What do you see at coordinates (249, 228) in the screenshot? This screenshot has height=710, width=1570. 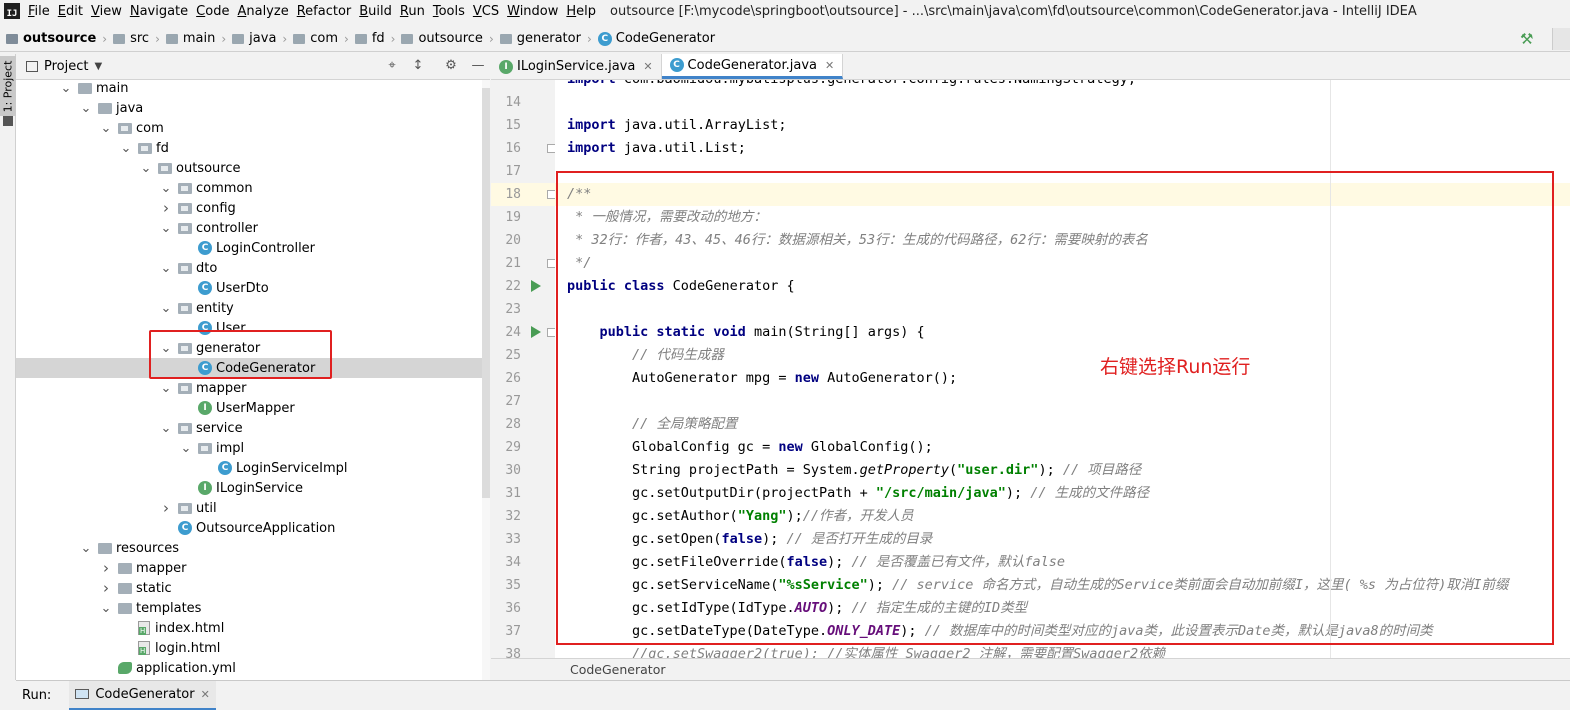 I see `tree-item-controller: ⌄ controller` at bounding box center [249, 228].